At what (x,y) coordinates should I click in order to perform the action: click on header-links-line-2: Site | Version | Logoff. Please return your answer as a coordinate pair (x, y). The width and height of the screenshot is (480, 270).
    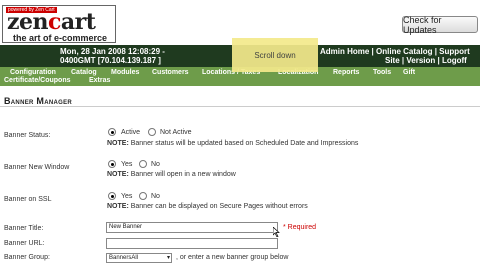
    Looking at the image, I should click on (395, 60).